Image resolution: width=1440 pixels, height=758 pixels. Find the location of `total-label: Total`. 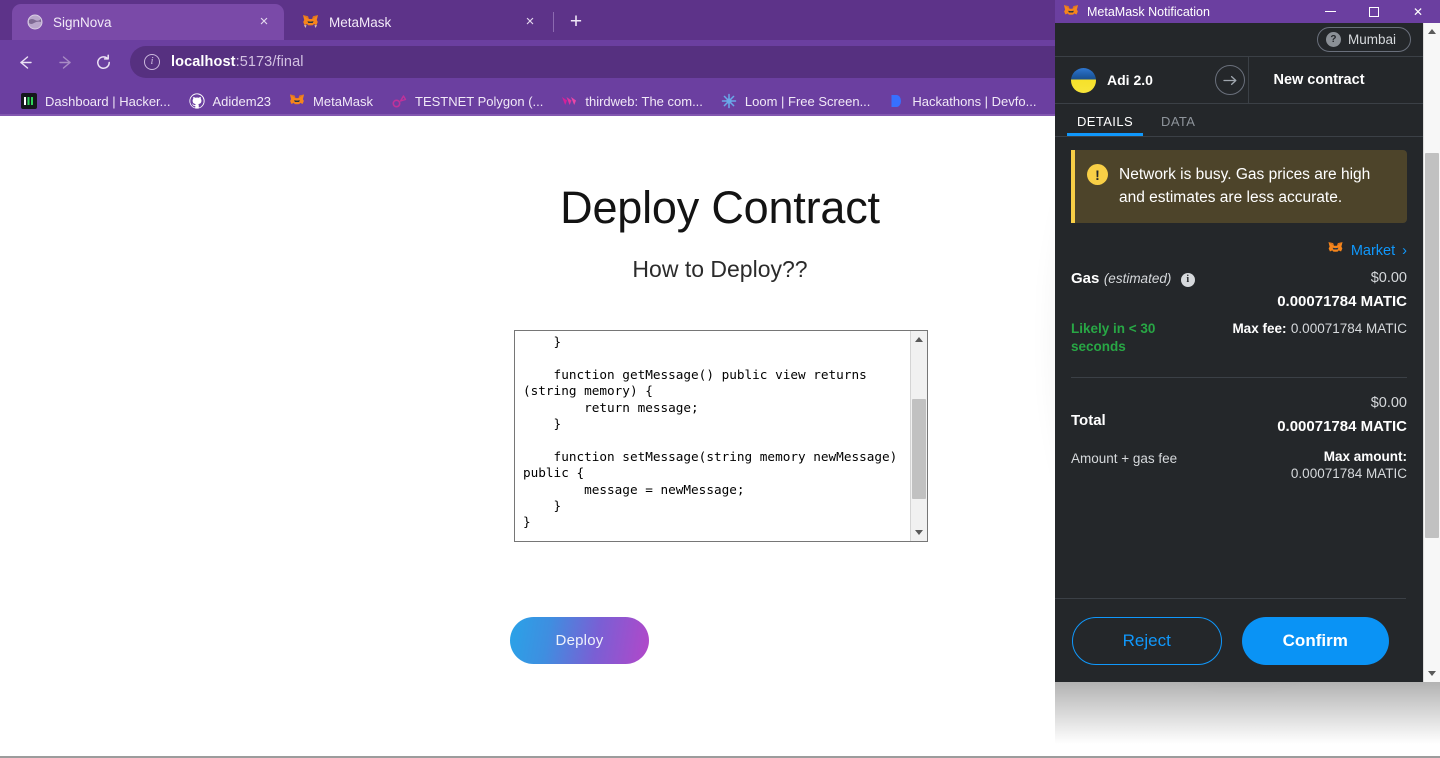

total-label: Total is located at coordinates (1088, 420).